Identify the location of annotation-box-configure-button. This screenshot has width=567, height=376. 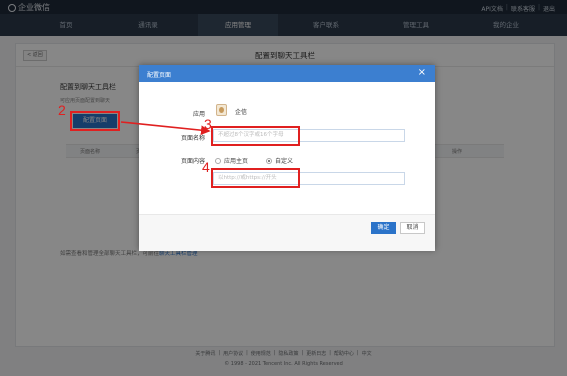
(95, 121).